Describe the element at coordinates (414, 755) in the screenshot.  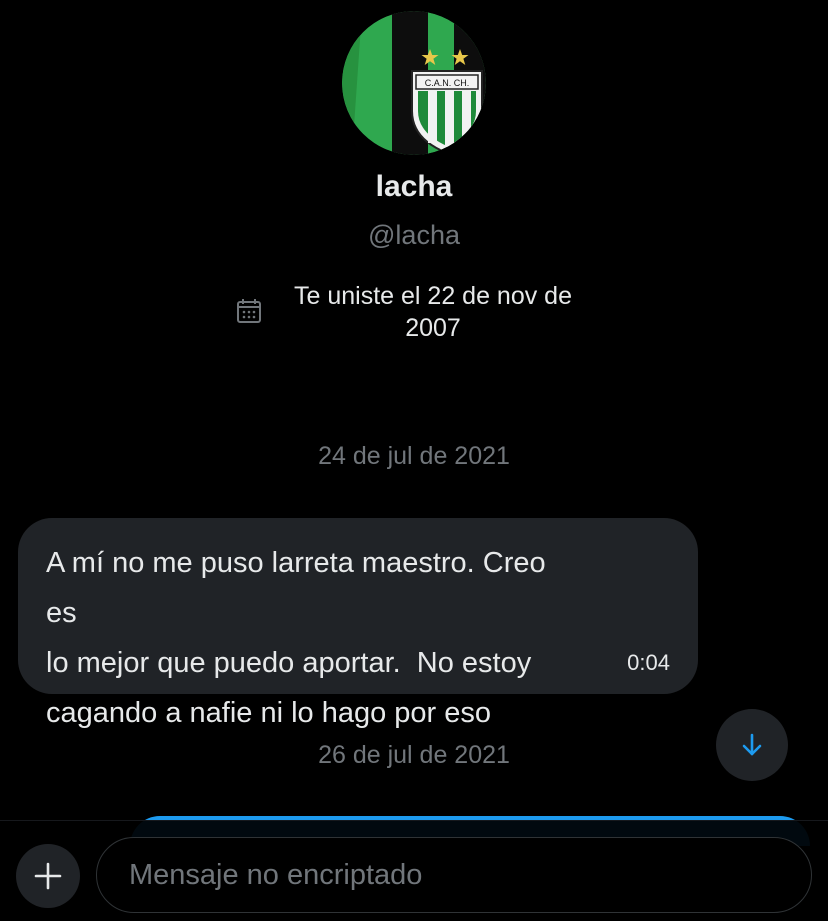
I see `date-separator: 26 de jul de 2021` at that location.